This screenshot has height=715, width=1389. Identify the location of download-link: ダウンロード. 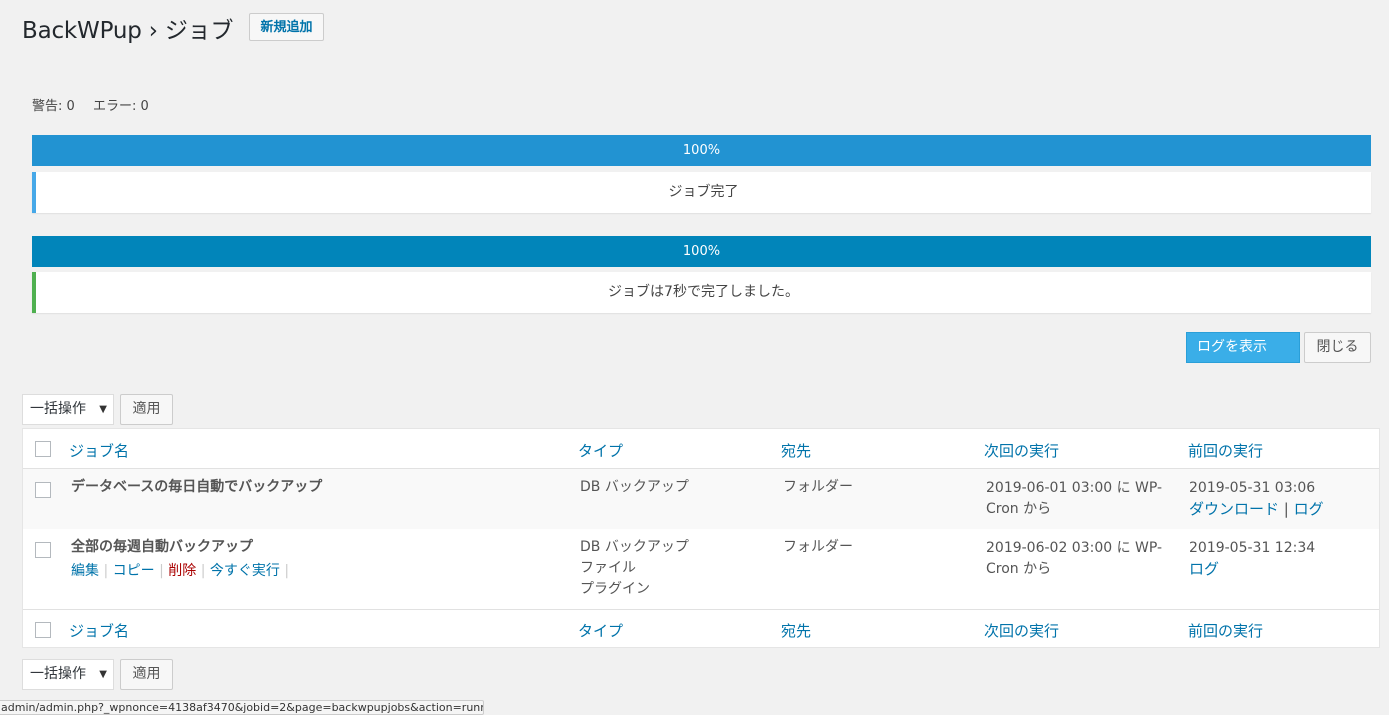
(1234, 509).